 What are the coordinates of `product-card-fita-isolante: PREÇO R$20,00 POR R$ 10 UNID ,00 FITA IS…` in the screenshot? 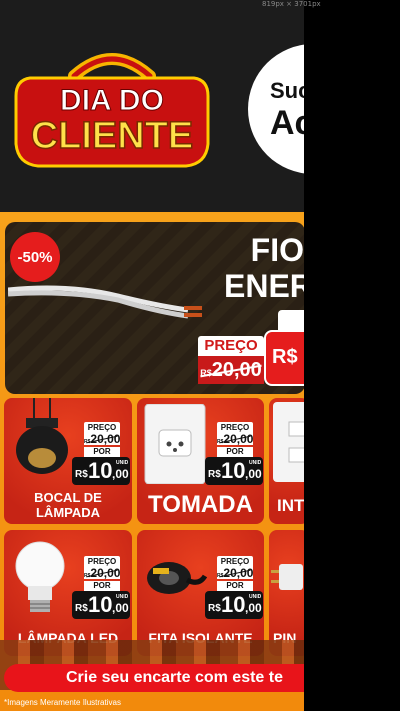 It's located at (200, 593).